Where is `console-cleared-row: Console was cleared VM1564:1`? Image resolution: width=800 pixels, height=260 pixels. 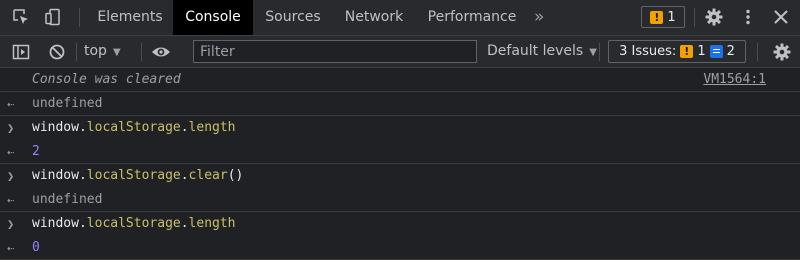 console-cleared-row: Console was cleared VM1564:1 is located at coordinates (400, 80).